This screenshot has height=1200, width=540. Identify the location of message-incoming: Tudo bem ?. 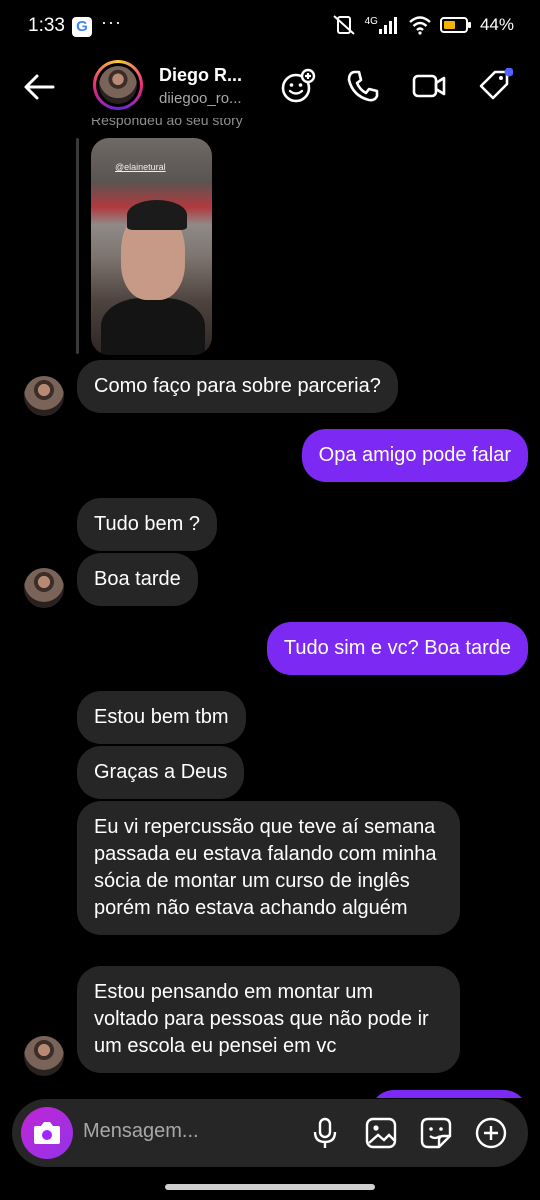
(147, 524).